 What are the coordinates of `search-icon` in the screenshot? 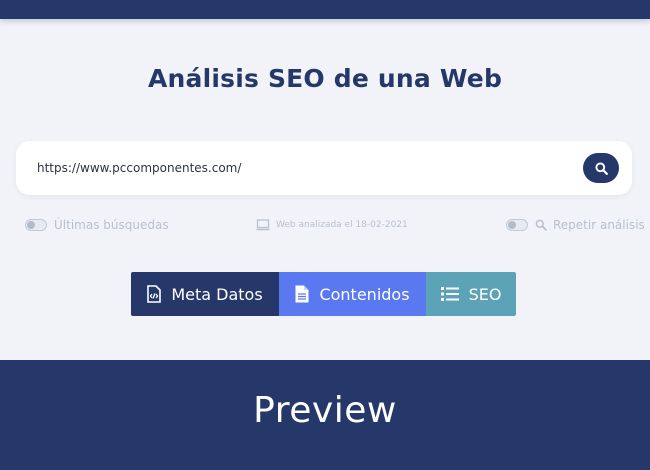 It's located at (601, 168).